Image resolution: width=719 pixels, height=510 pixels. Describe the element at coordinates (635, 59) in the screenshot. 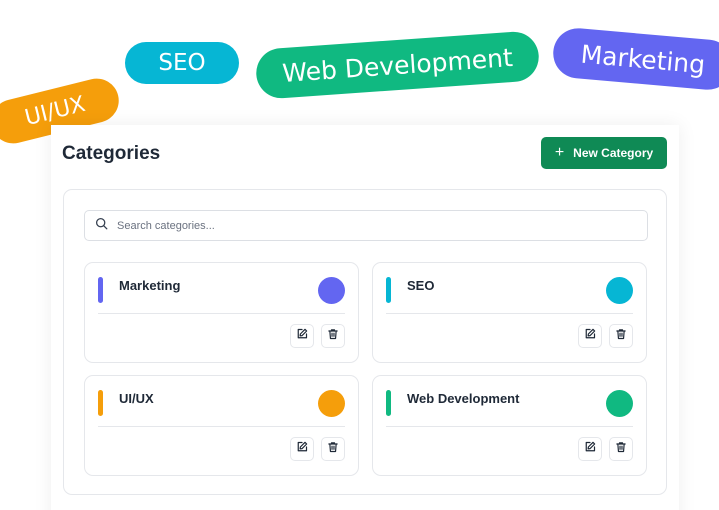

I see `floating-tag-marketing: Marketing` at that location.